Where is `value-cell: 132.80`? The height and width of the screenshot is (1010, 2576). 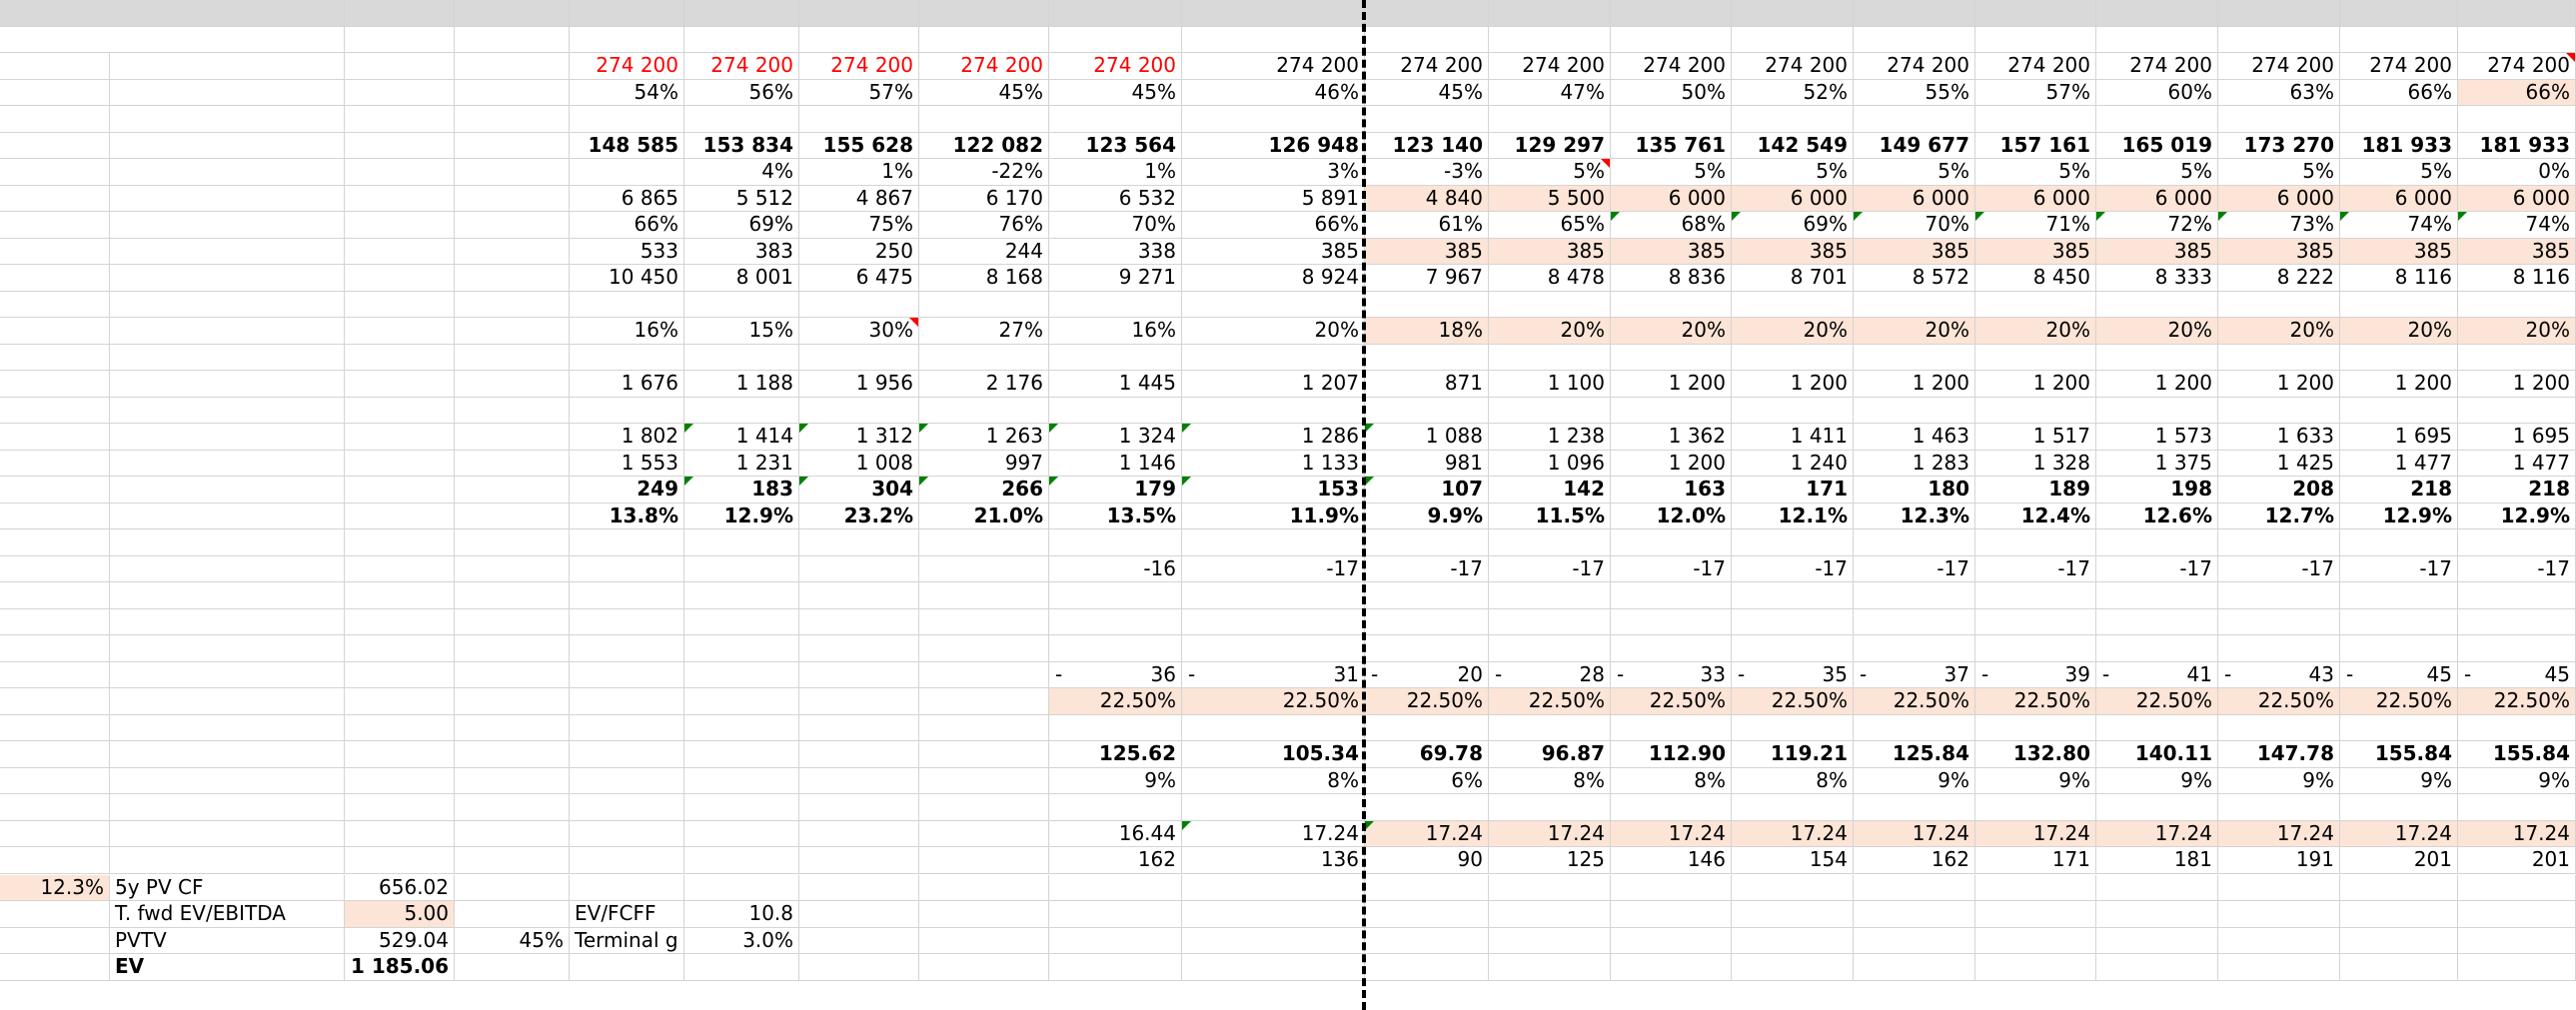
value-cell: 132.80 is located at coordinates (2035, 754).